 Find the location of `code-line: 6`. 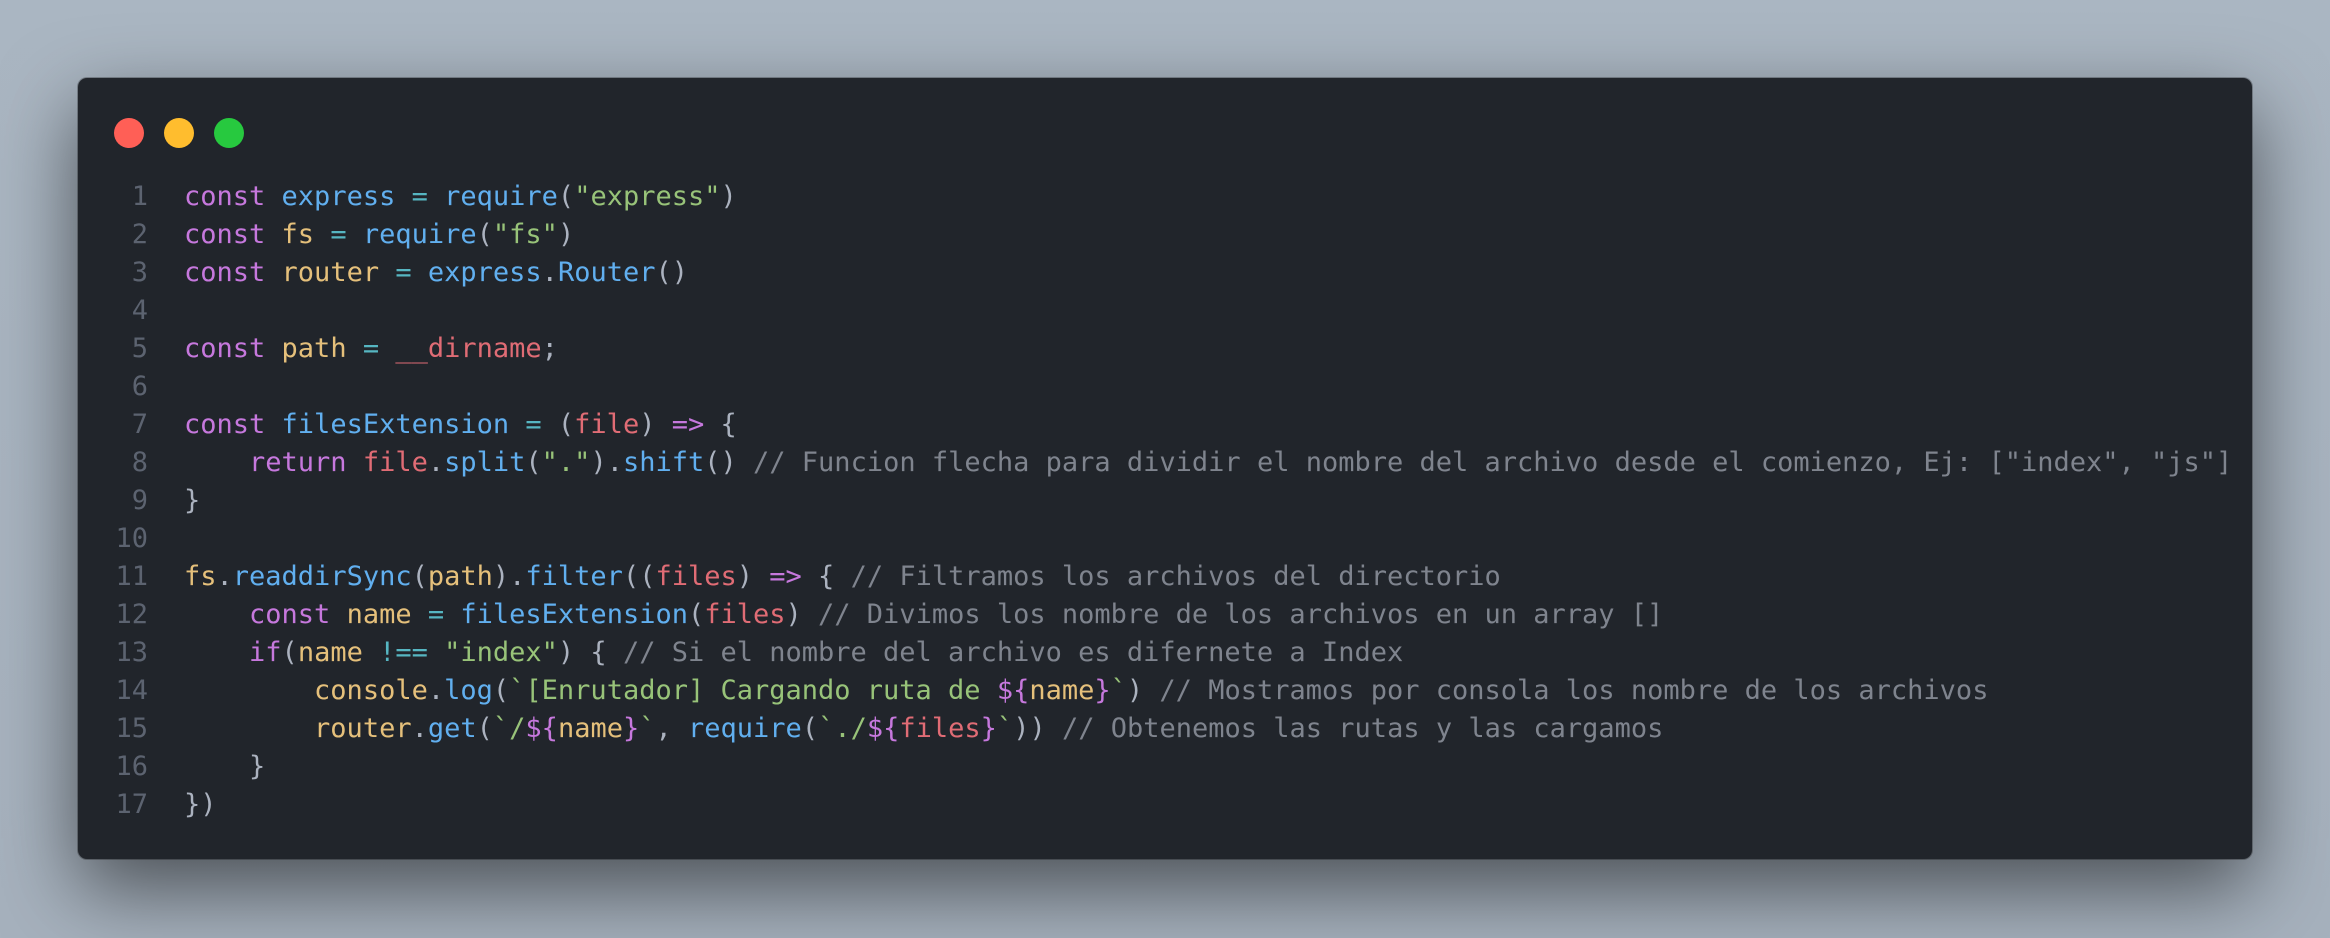

code-line: 6 is located at coordinates (1155, 387).